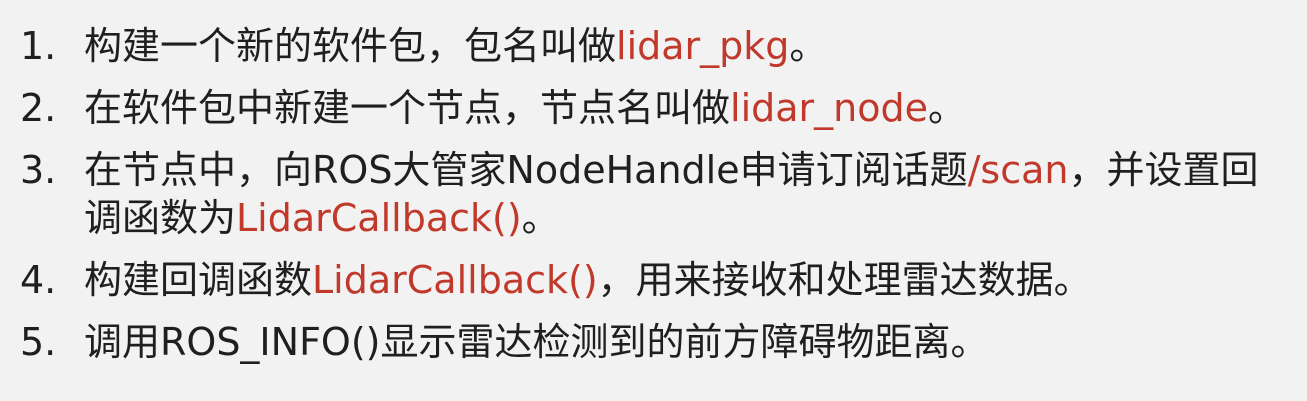 This screenshot has height=401, width=1307. What do you see at coordinates (829, 108) in the screenshot?
I see `node-name-highlight: lidar_node` at bounding box center [829, 108].